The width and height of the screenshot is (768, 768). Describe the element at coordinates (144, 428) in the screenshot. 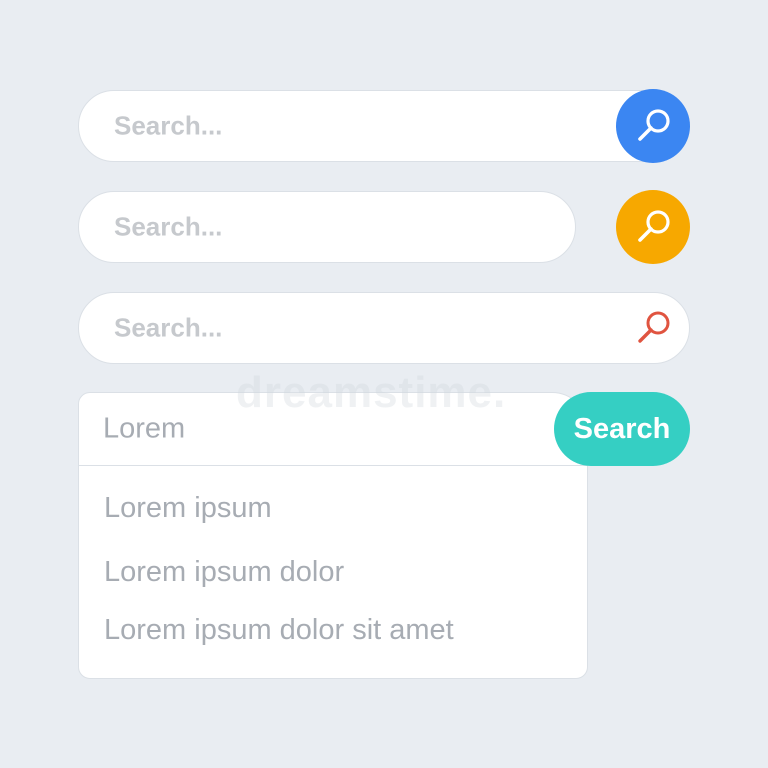

I see `search-value: Lorem` at that location.